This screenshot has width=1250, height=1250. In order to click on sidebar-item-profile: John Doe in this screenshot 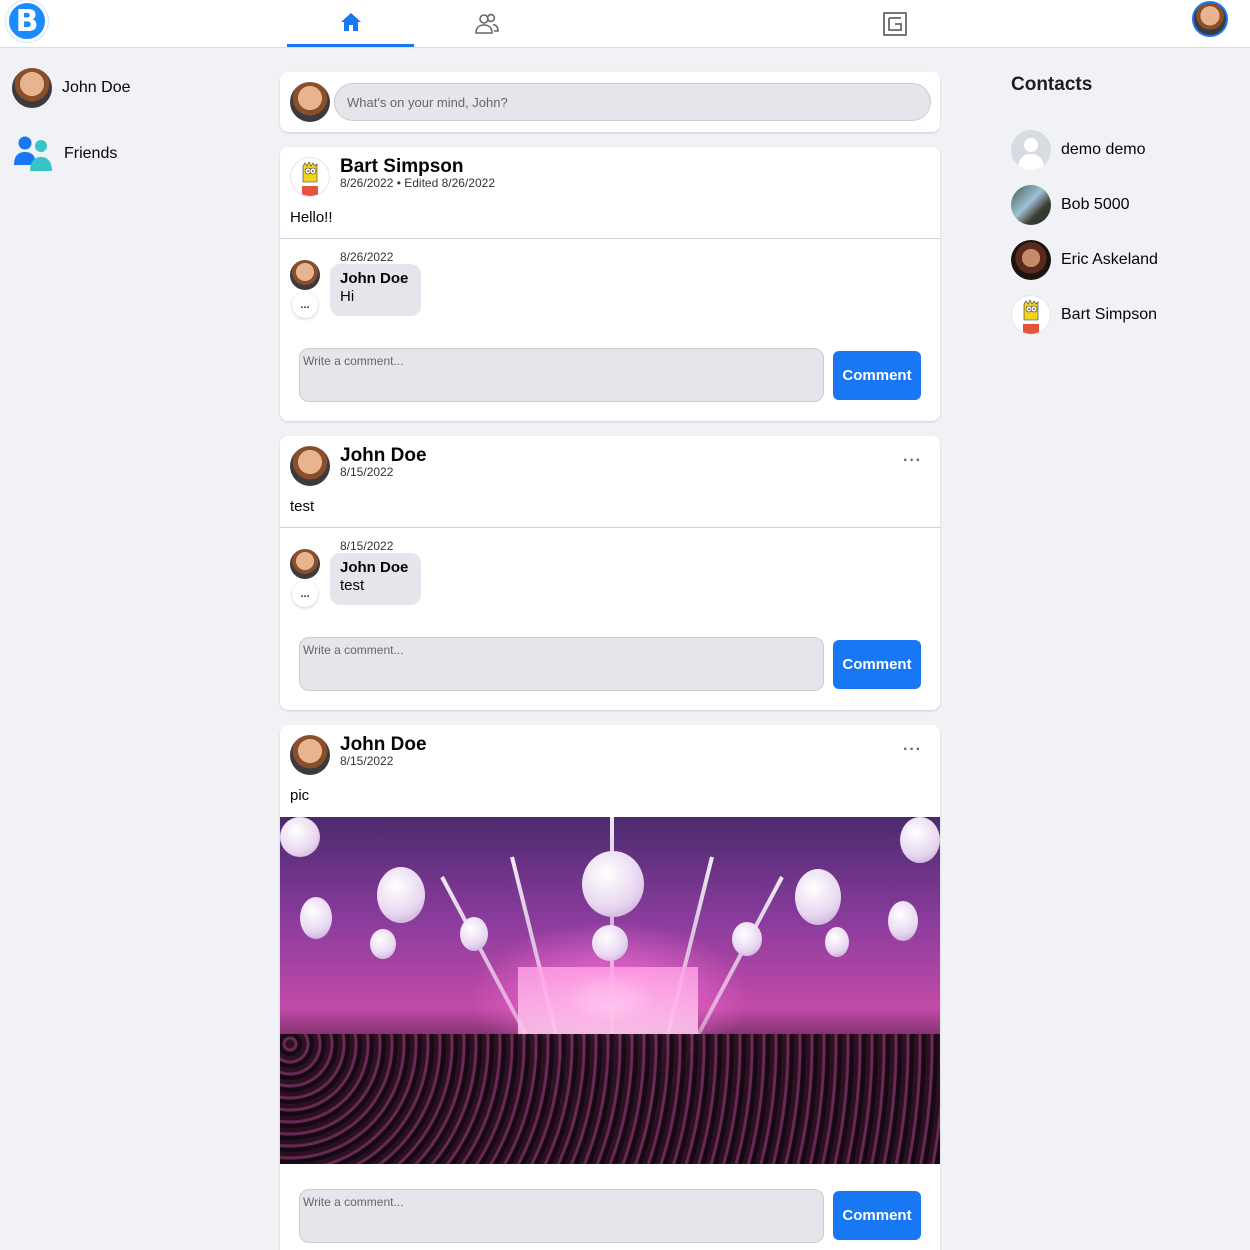, I will do `click(71, 88)`.